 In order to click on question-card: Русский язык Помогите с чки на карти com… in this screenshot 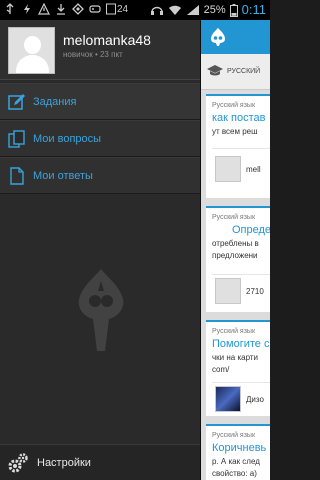, I will do `click(238, 368)`.